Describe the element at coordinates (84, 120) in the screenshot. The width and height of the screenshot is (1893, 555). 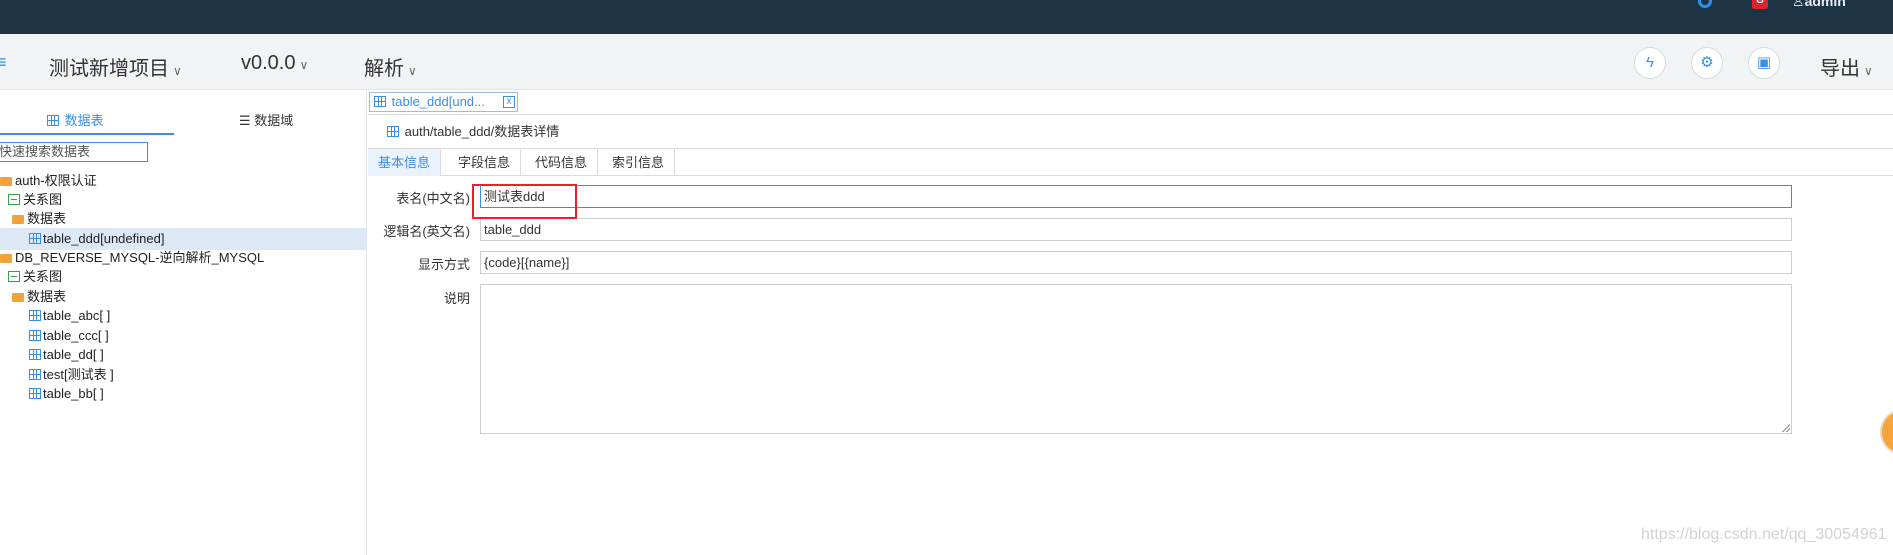
I see `tab-label: 数据表` at that location.